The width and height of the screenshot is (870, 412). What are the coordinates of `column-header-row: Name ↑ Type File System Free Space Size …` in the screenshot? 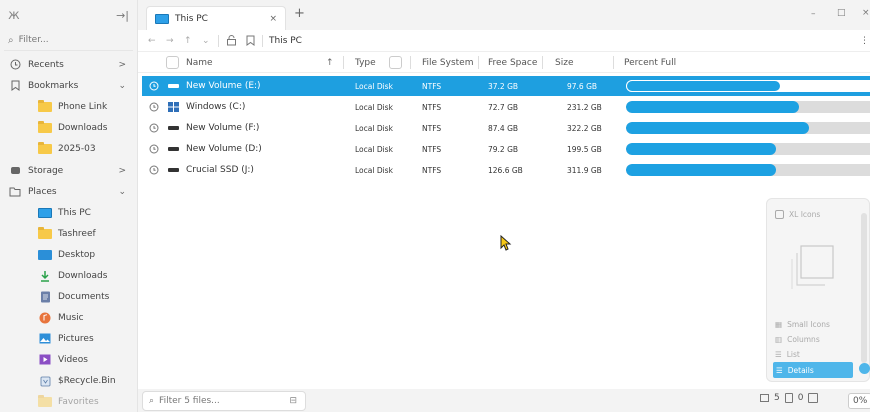 It's located at (504, 62).